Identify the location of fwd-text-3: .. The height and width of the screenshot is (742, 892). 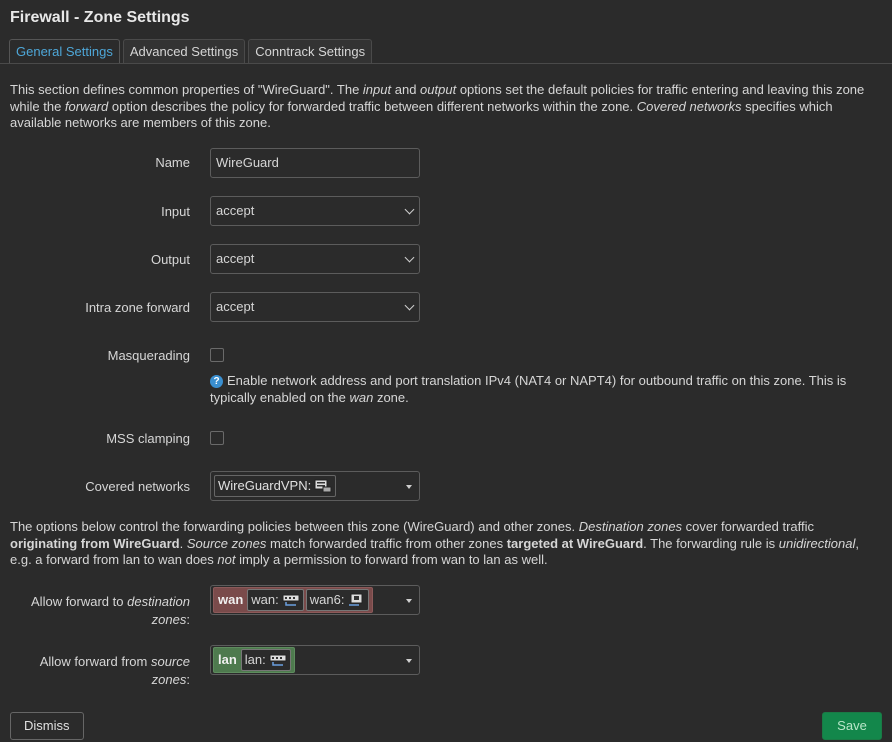
(183, 543).